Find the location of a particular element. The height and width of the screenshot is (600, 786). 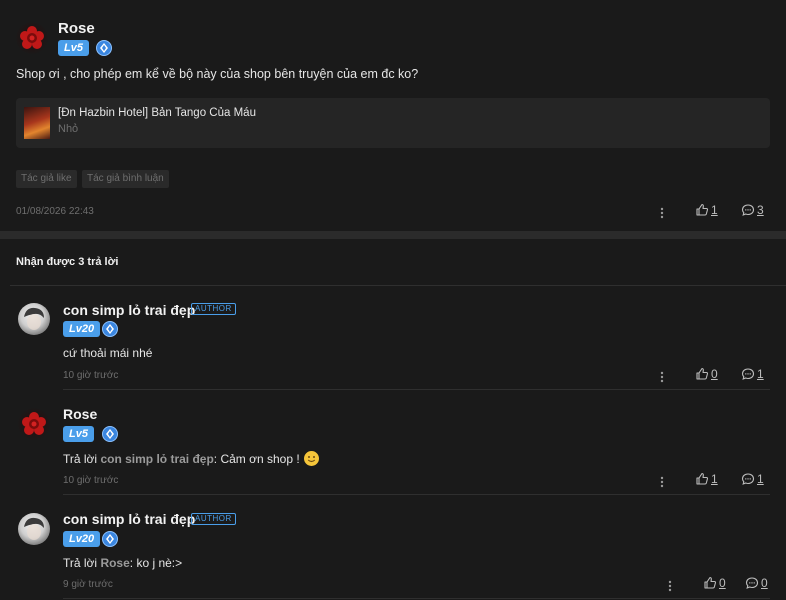

post-avatar is located at coordinates (32, 38).